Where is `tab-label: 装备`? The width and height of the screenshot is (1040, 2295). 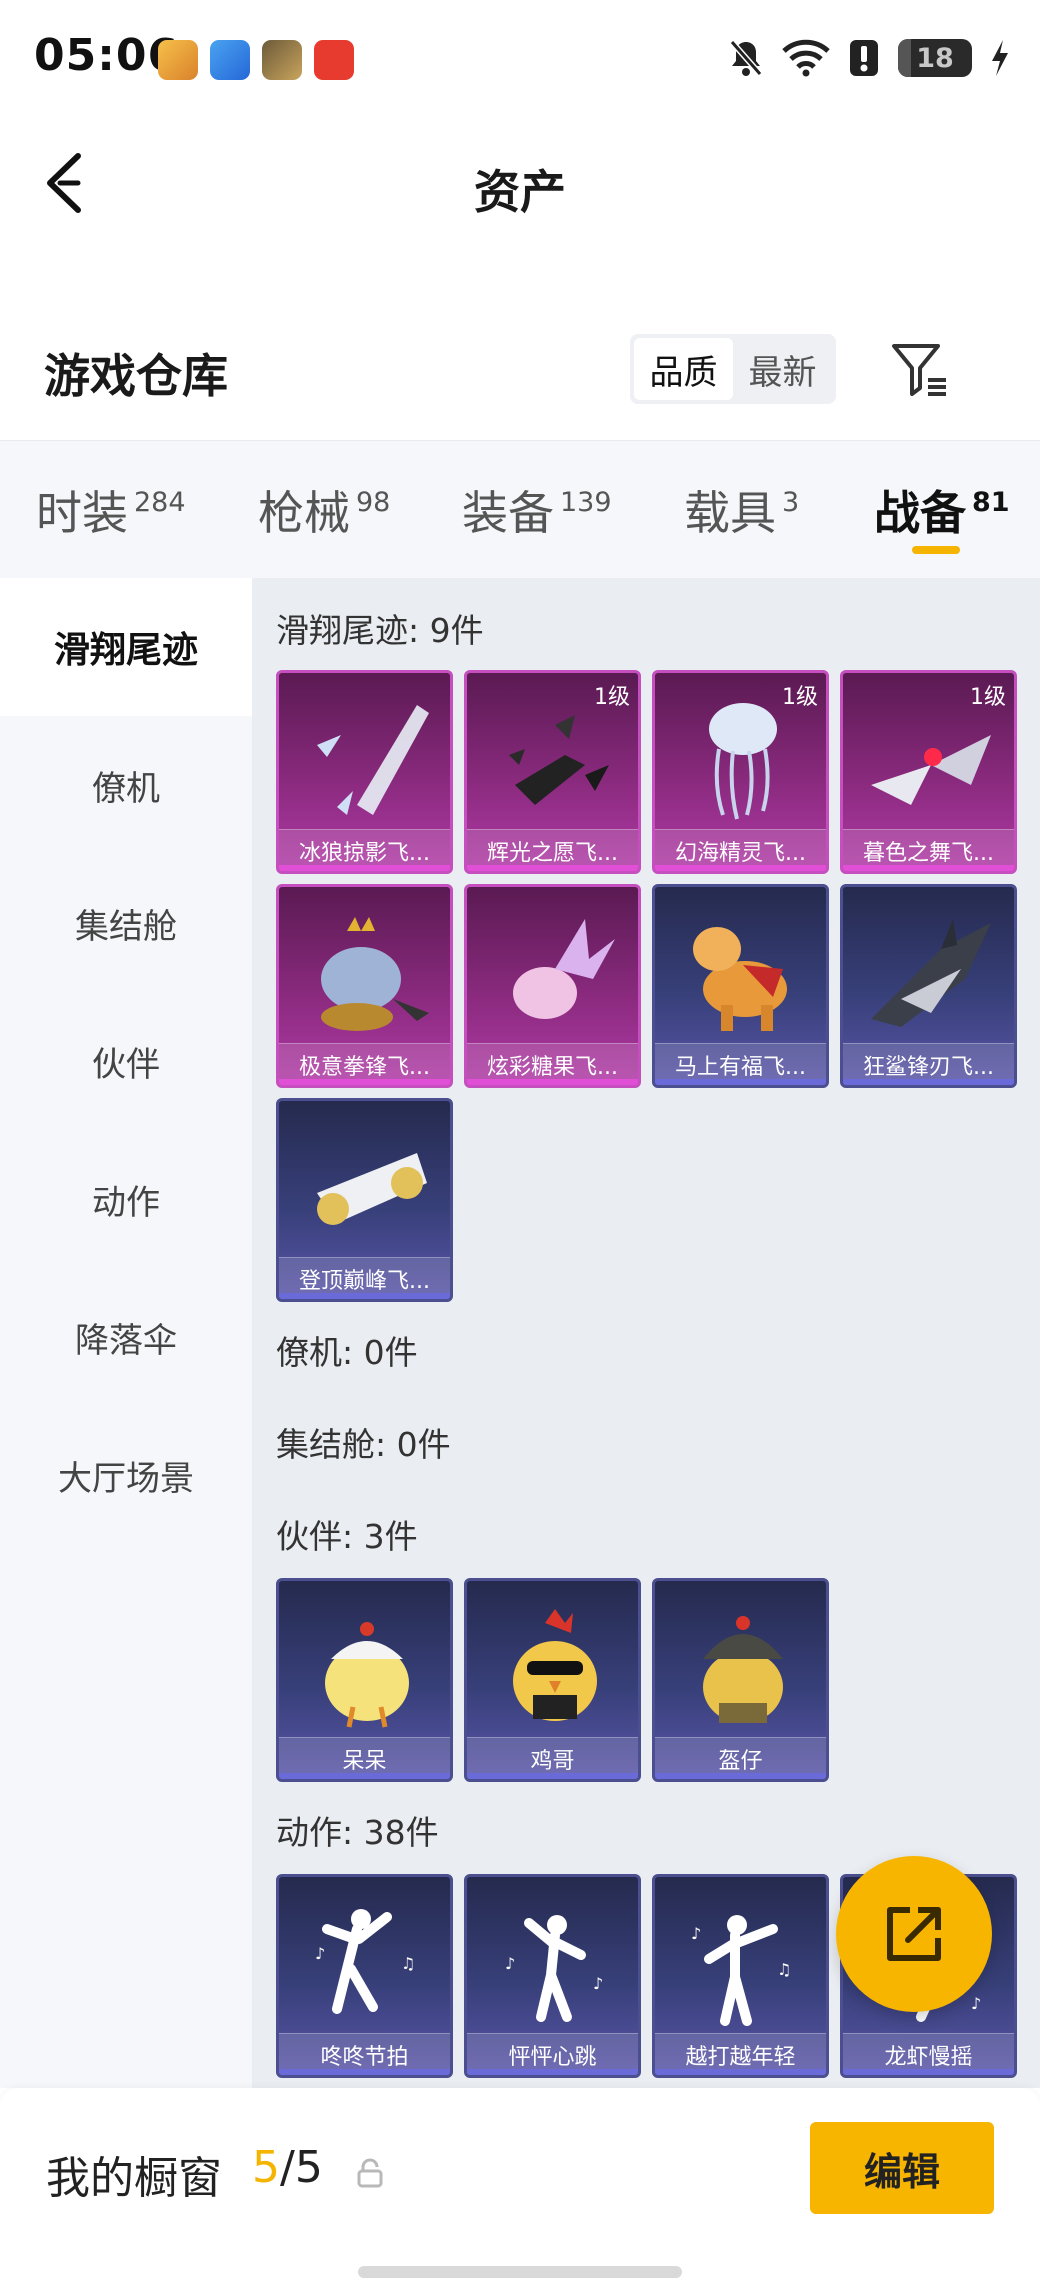
tab-label: 装备 is located at coordinates (508, 513).